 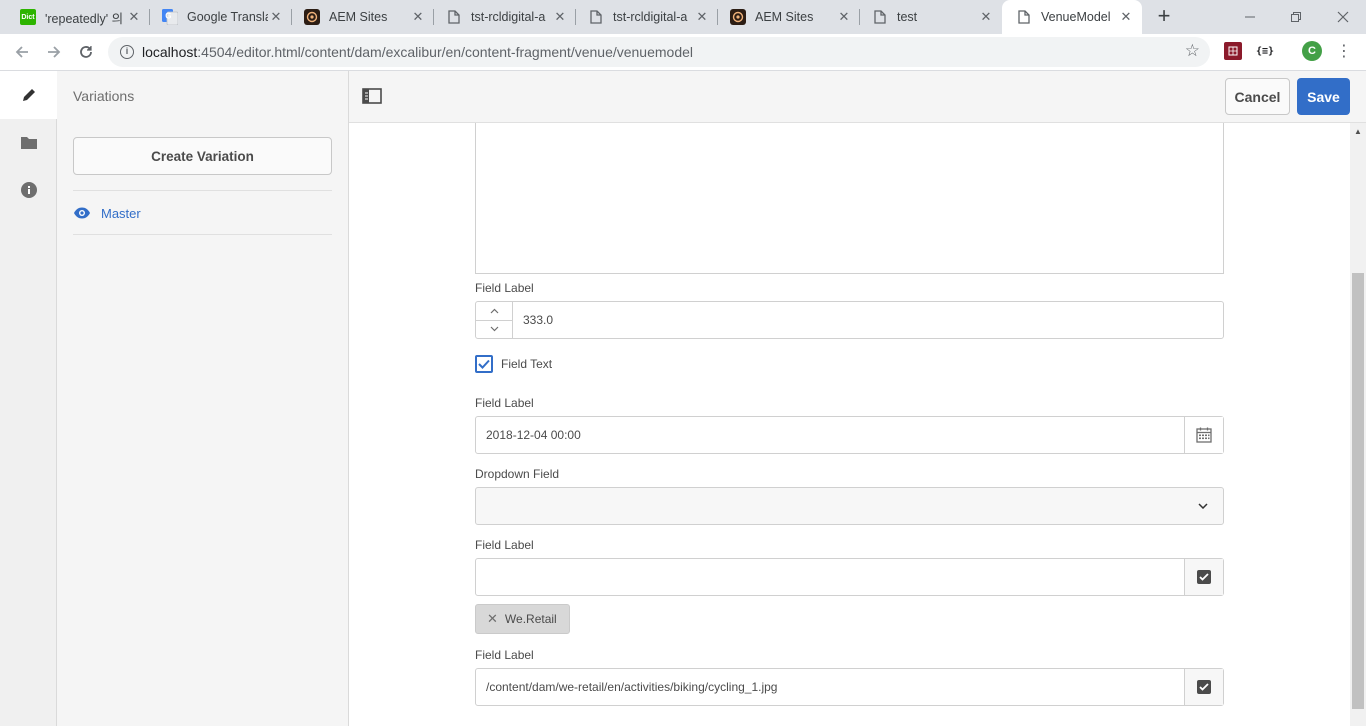 What do you see at coordinates (1323, 96) in the screenshot?
I see `save-button: Save` at bounding box center [1323, 96].